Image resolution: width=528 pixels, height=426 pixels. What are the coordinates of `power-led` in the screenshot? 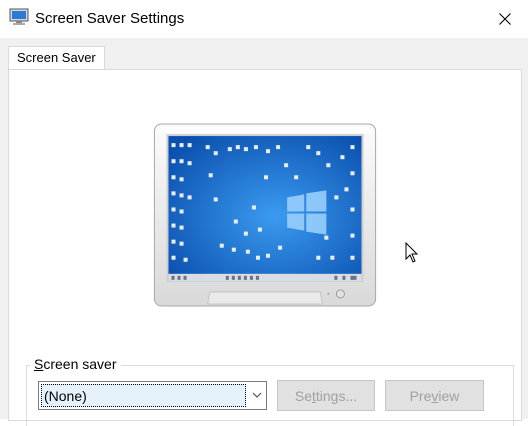 It's located at (328, 293).